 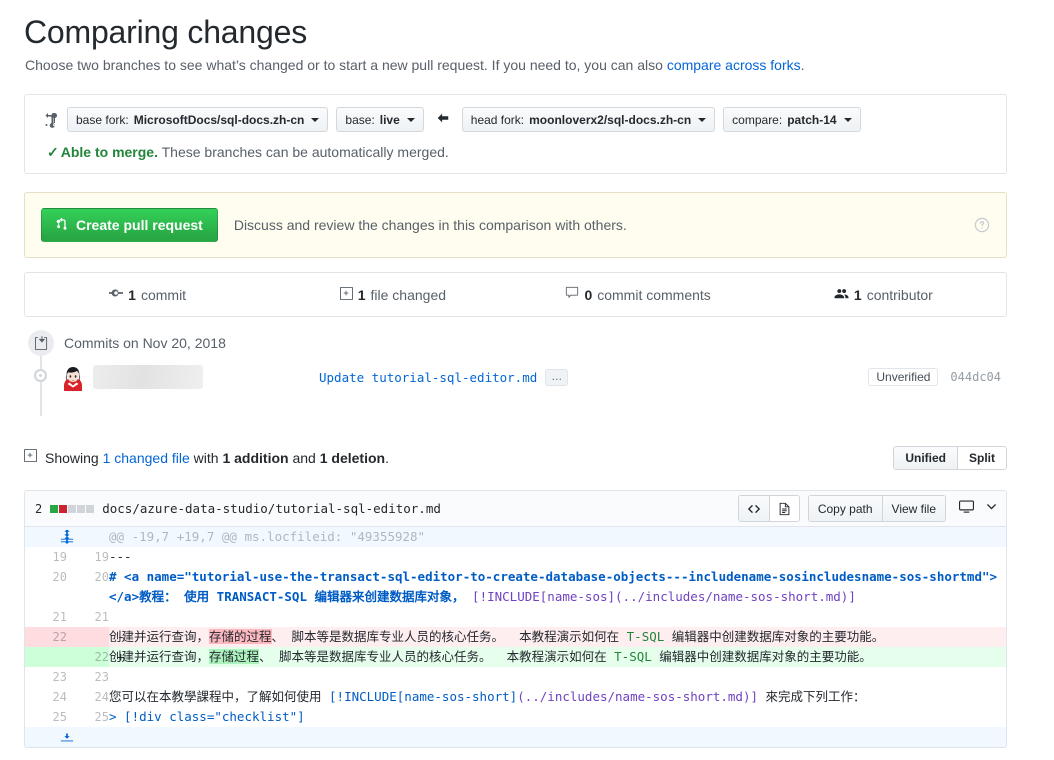 I want to click on compare-branch-label: compare:, so click(x=757, y=119).